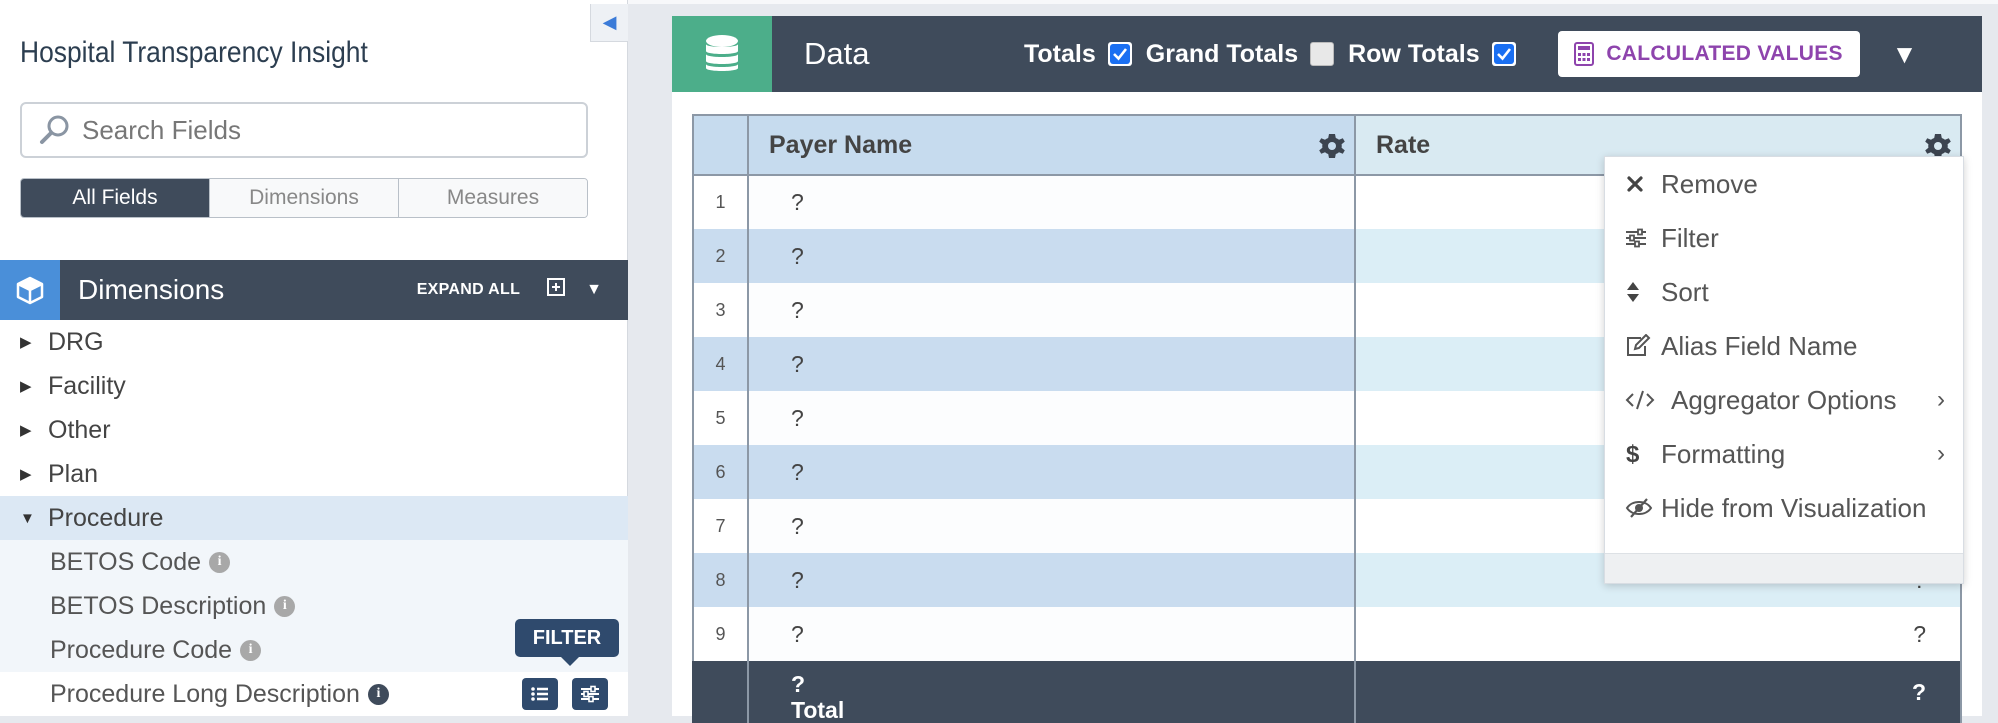 The width and height of the screenshot is (1998, 723). I want to click on totals-checkbox, so click(1119, 54).